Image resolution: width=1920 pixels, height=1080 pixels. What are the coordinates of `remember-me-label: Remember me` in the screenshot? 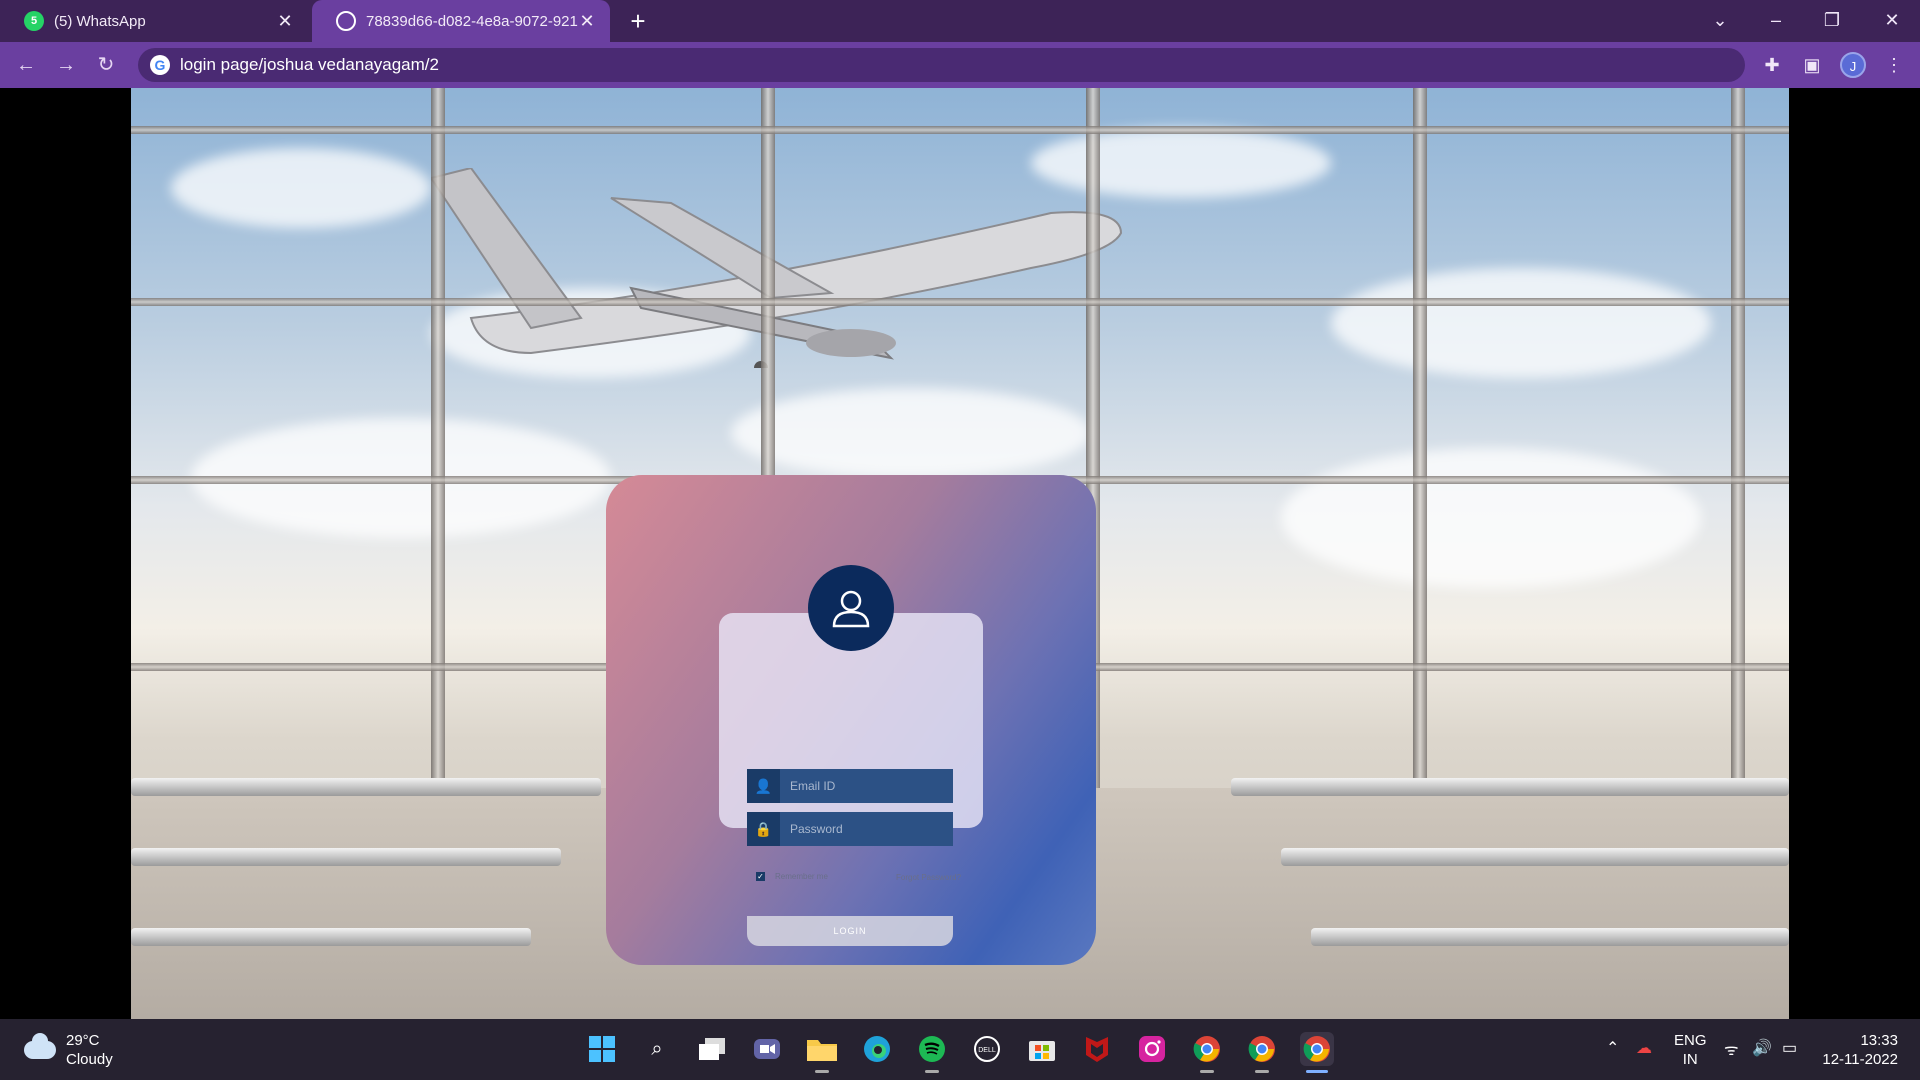 It's located at (801, 876).